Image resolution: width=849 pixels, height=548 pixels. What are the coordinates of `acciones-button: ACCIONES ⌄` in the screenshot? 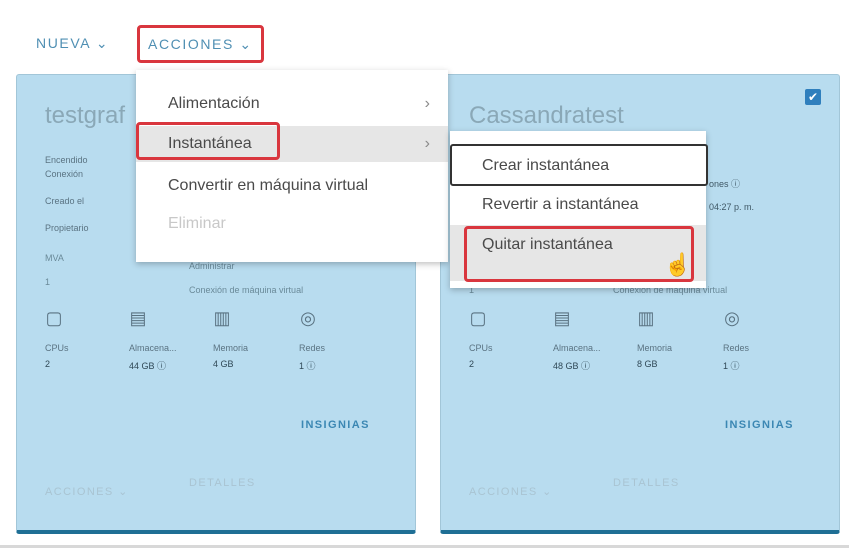 It's located at (200, 44).